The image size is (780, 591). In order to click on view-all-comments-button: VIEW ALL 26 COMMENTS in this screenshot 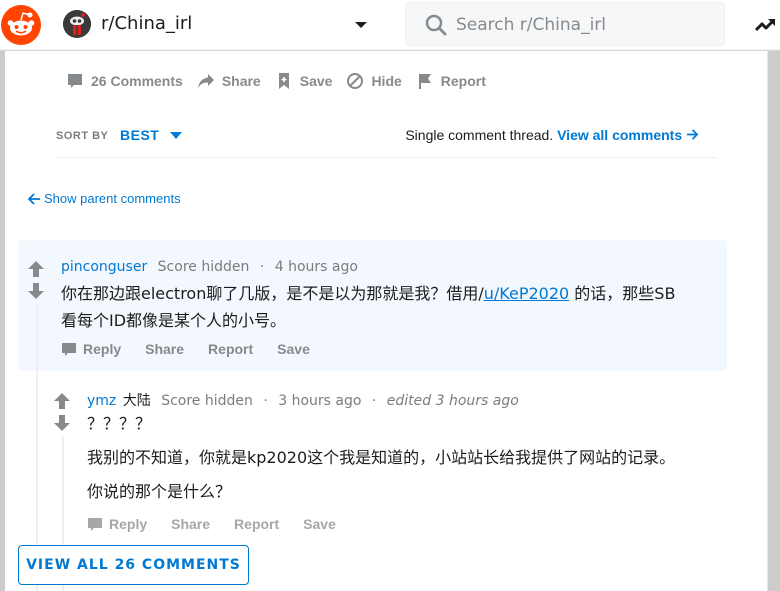, I will do `click(133, 565)`.